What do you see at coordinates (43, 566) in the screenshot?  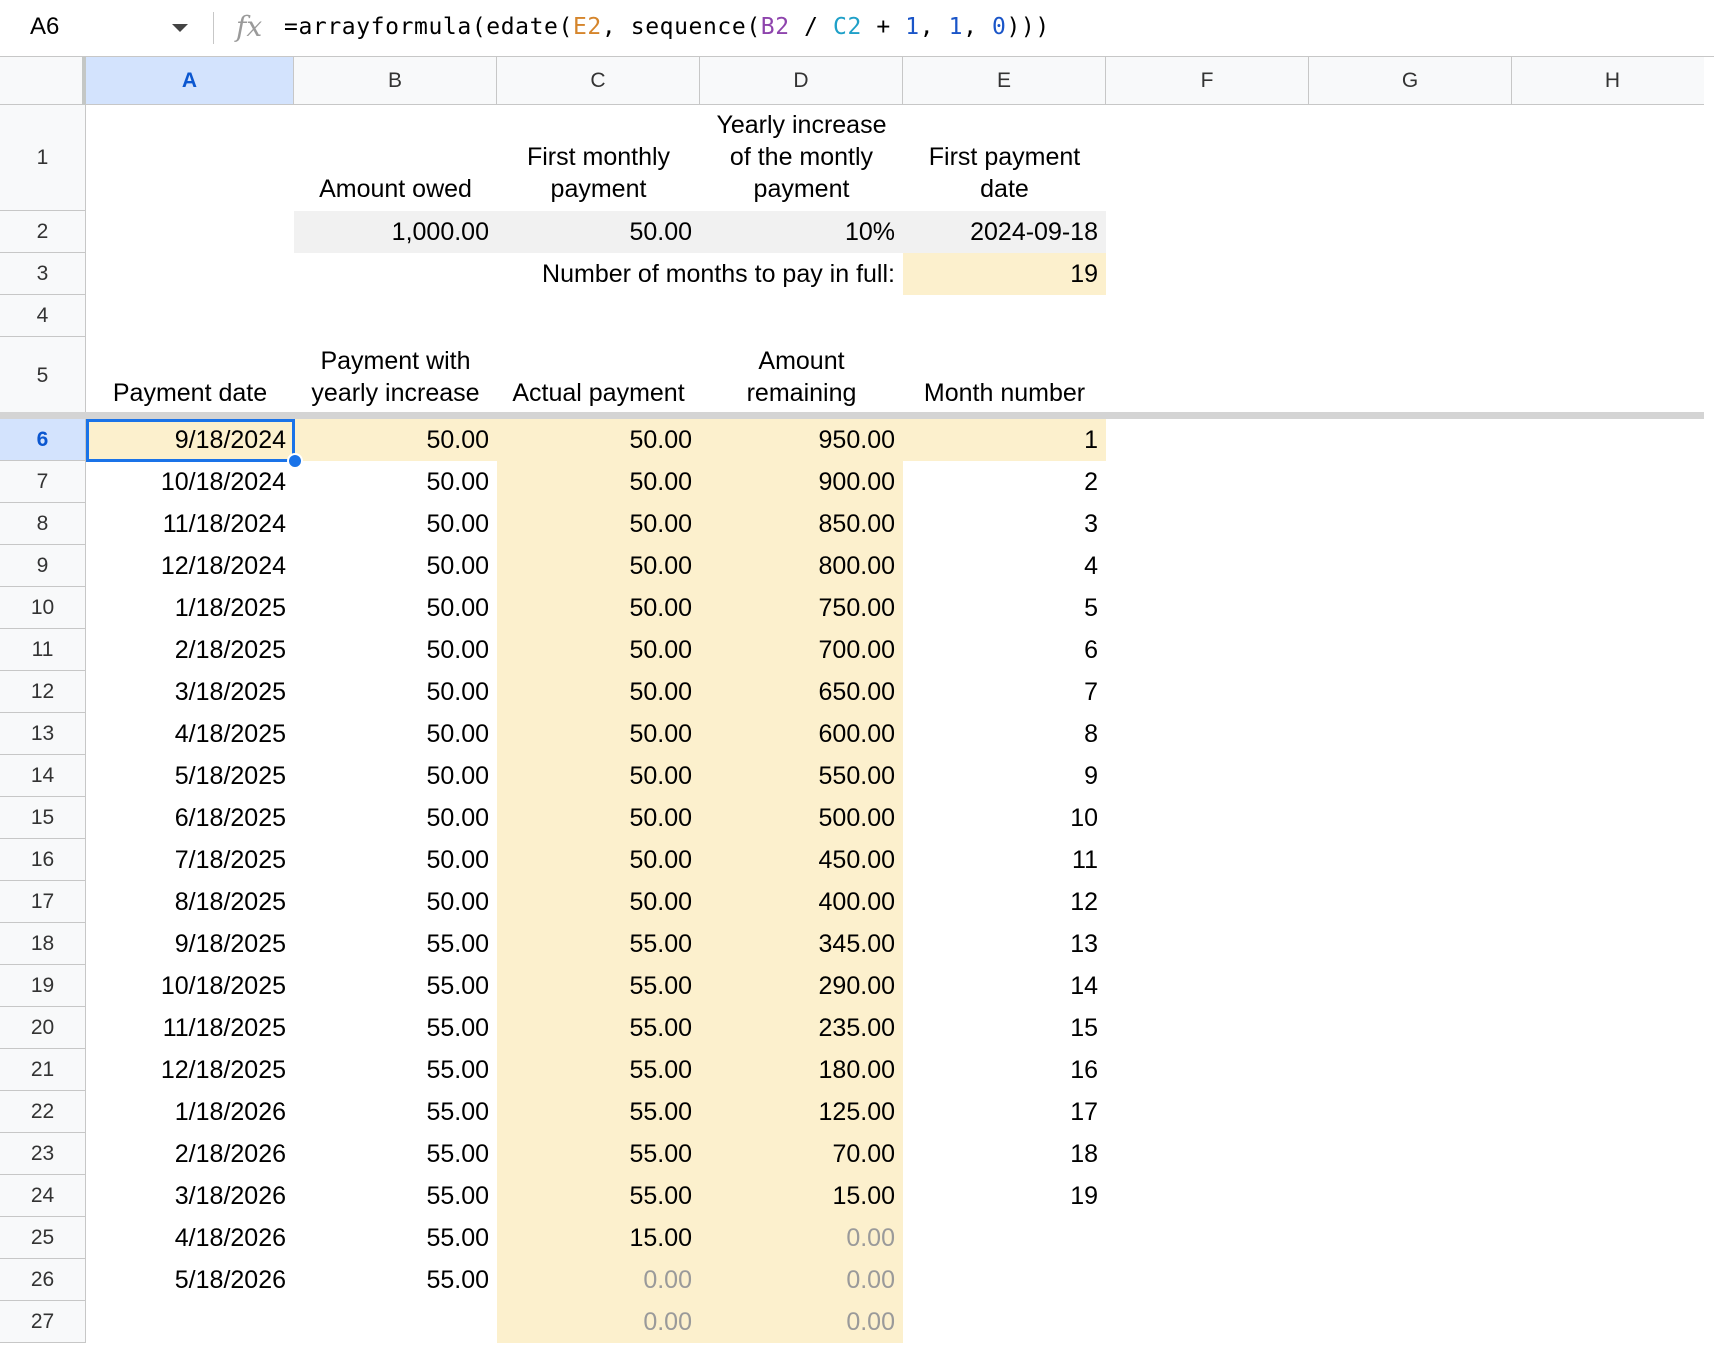 I see `row-header-9: 9` at bounding box center [43, 566].